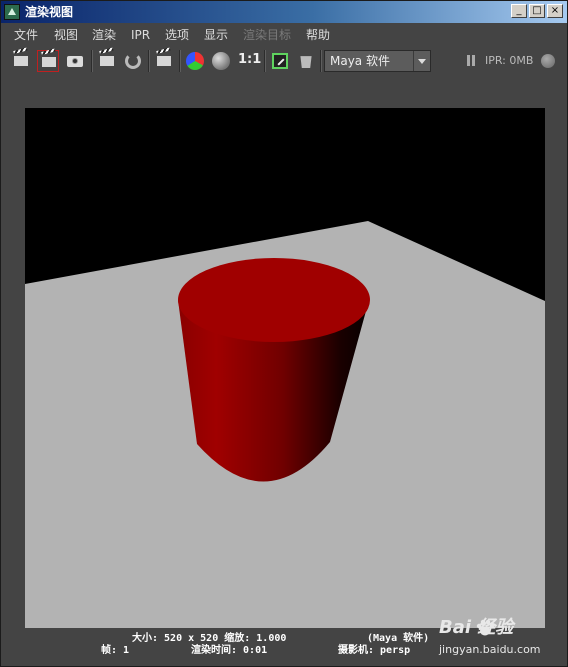 The width and height of the screenshot is (568, 667). I want to click on camera-status: 摄影机: persp, so click(374, 650).